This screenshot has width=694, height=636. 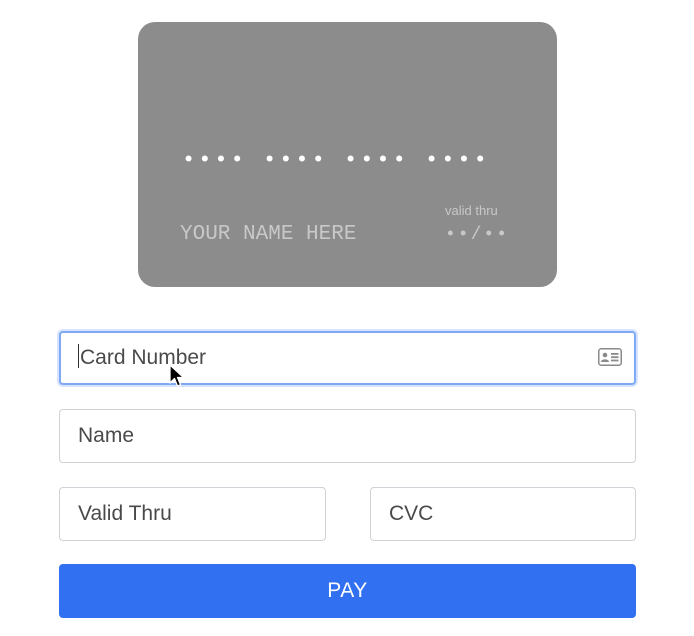 What do you see at coordinates (78, 356) in the screenshot?
I see `text-caret` at bounding box center [78, 356].